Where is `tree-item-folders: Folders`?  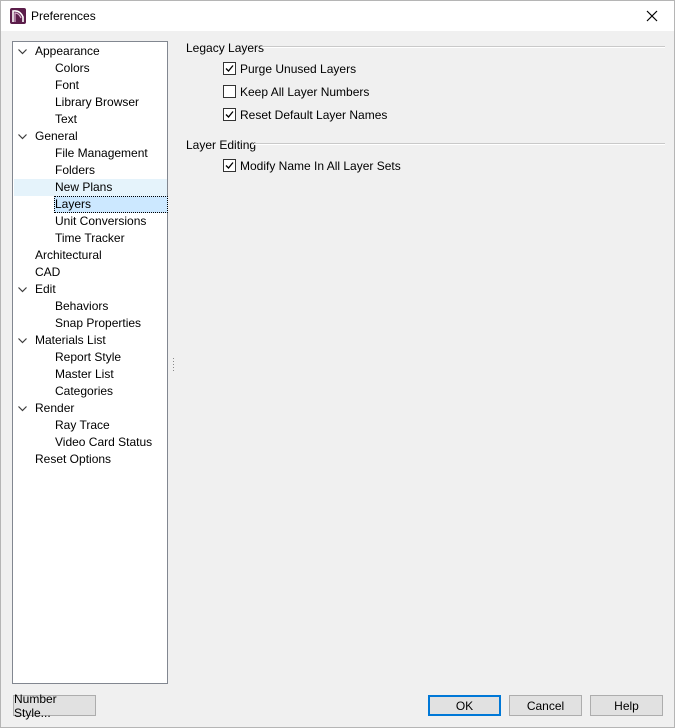 tree-item-folders: Folders is located at coordinates (90, 170).